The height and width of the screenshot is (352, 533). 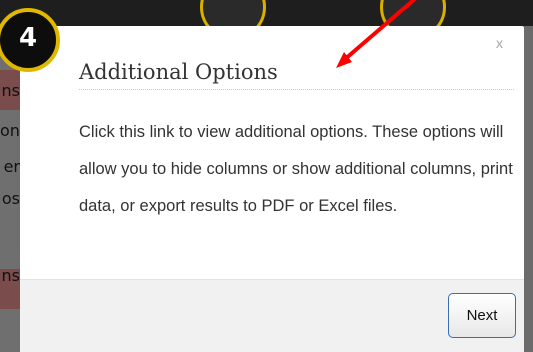 I want to click on background-sidebar-text: ont, so click(x=10, y=130).